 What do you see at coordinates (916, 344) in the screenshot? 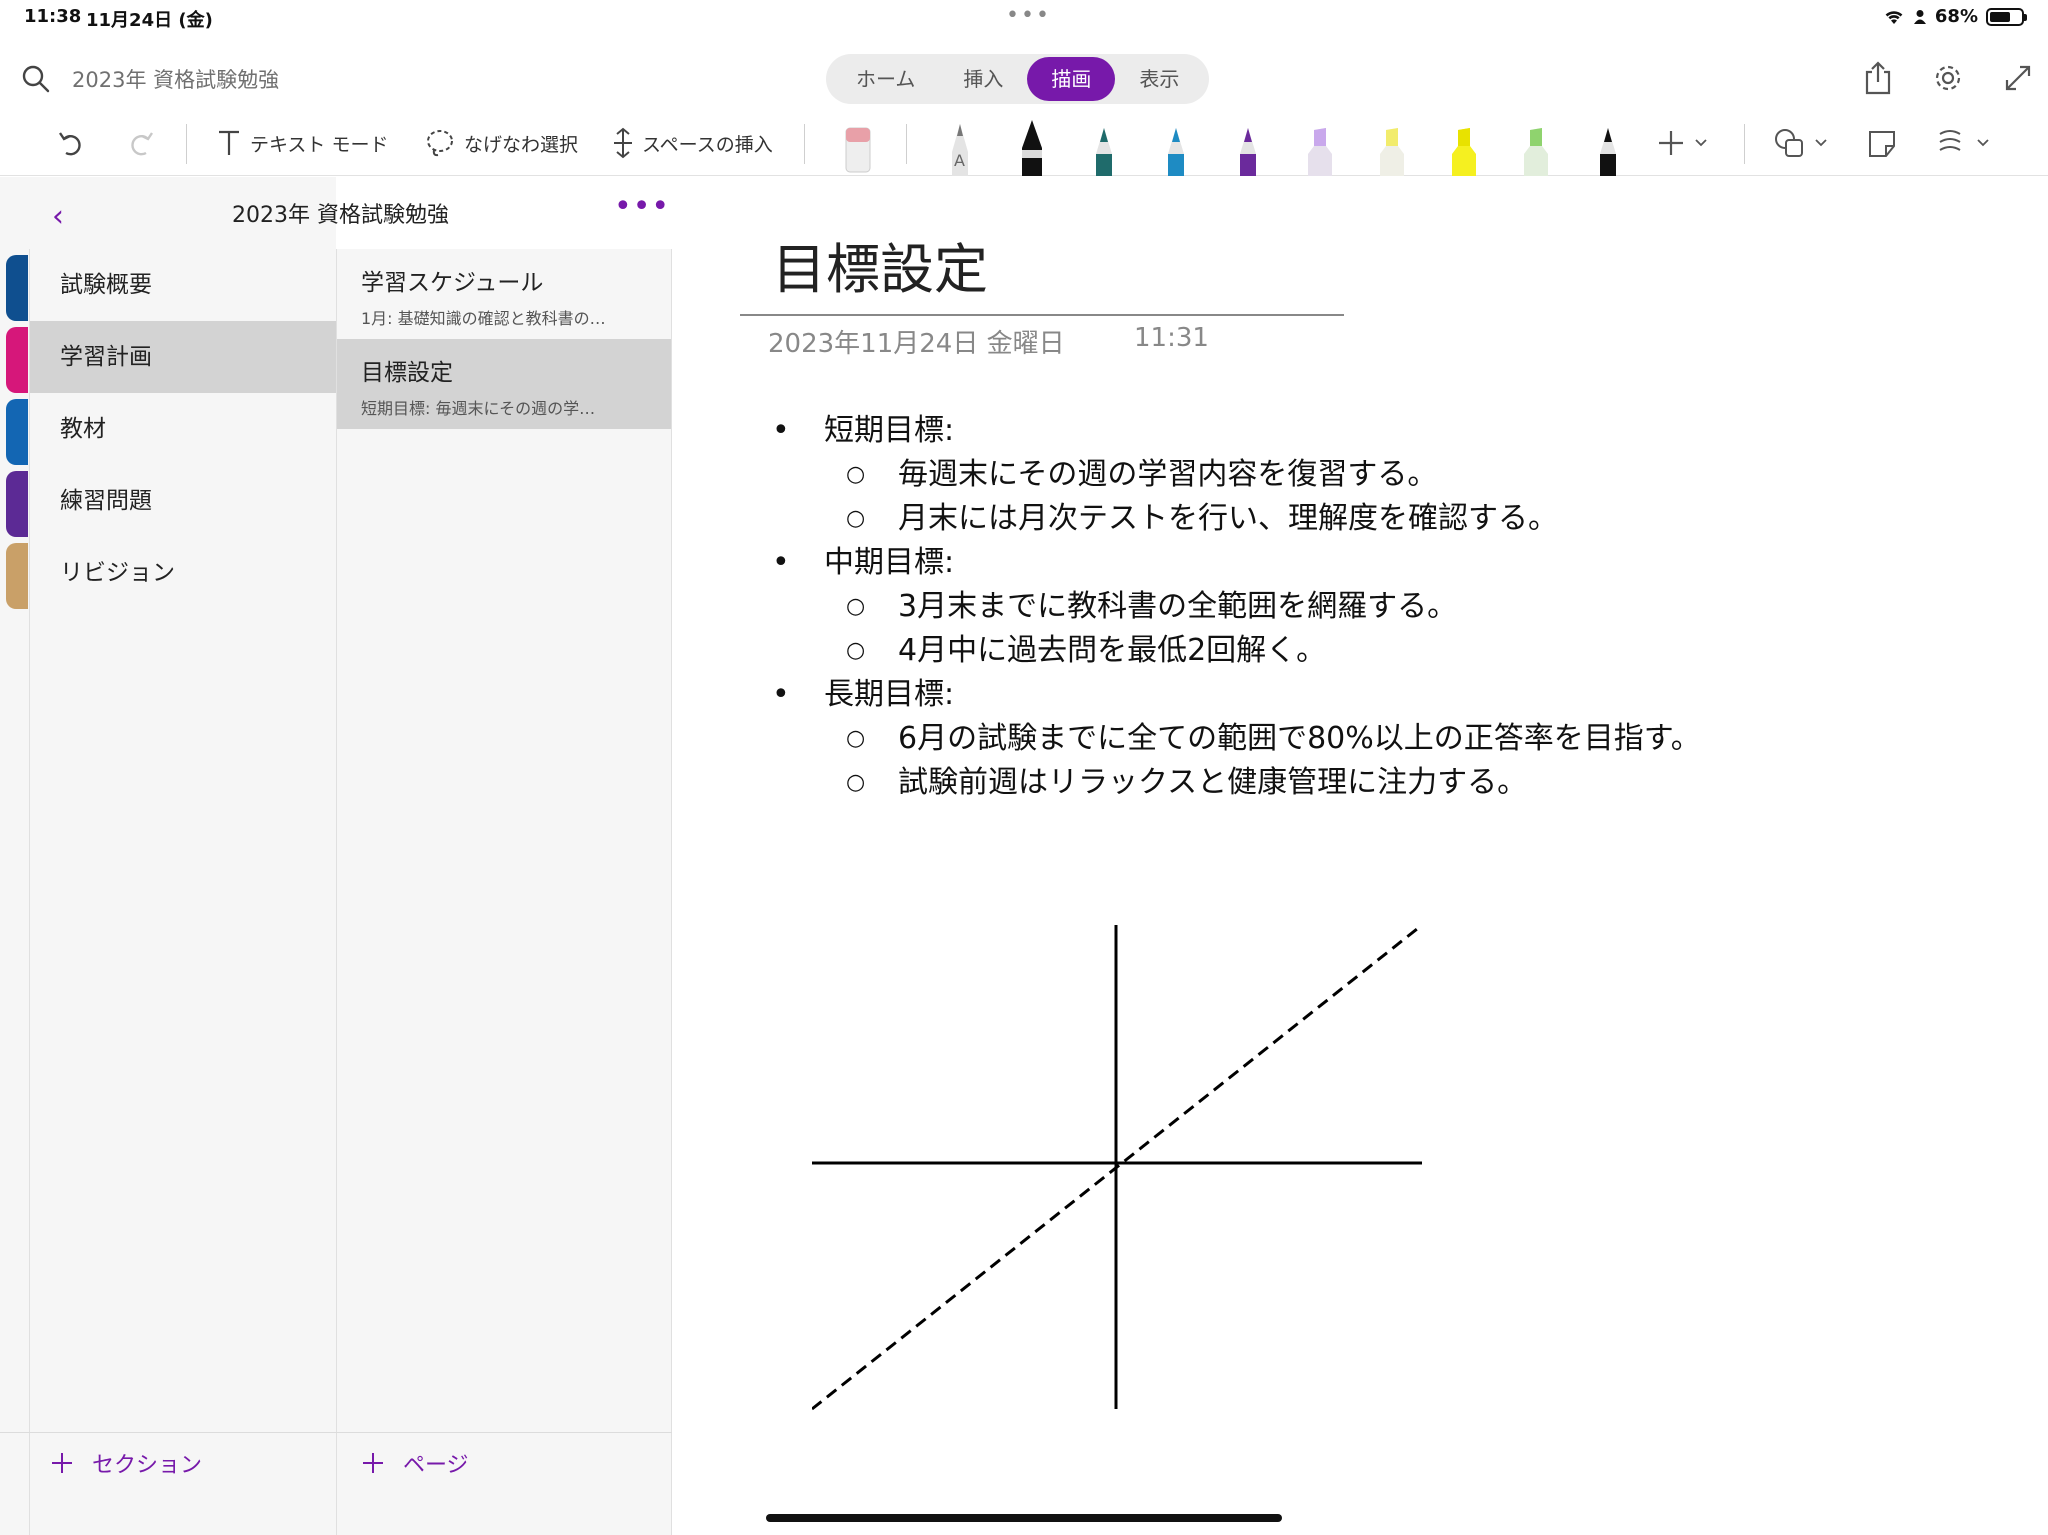
I see `page-date: 2023年11月24日 金曜日` at bounding box center [916, 344].